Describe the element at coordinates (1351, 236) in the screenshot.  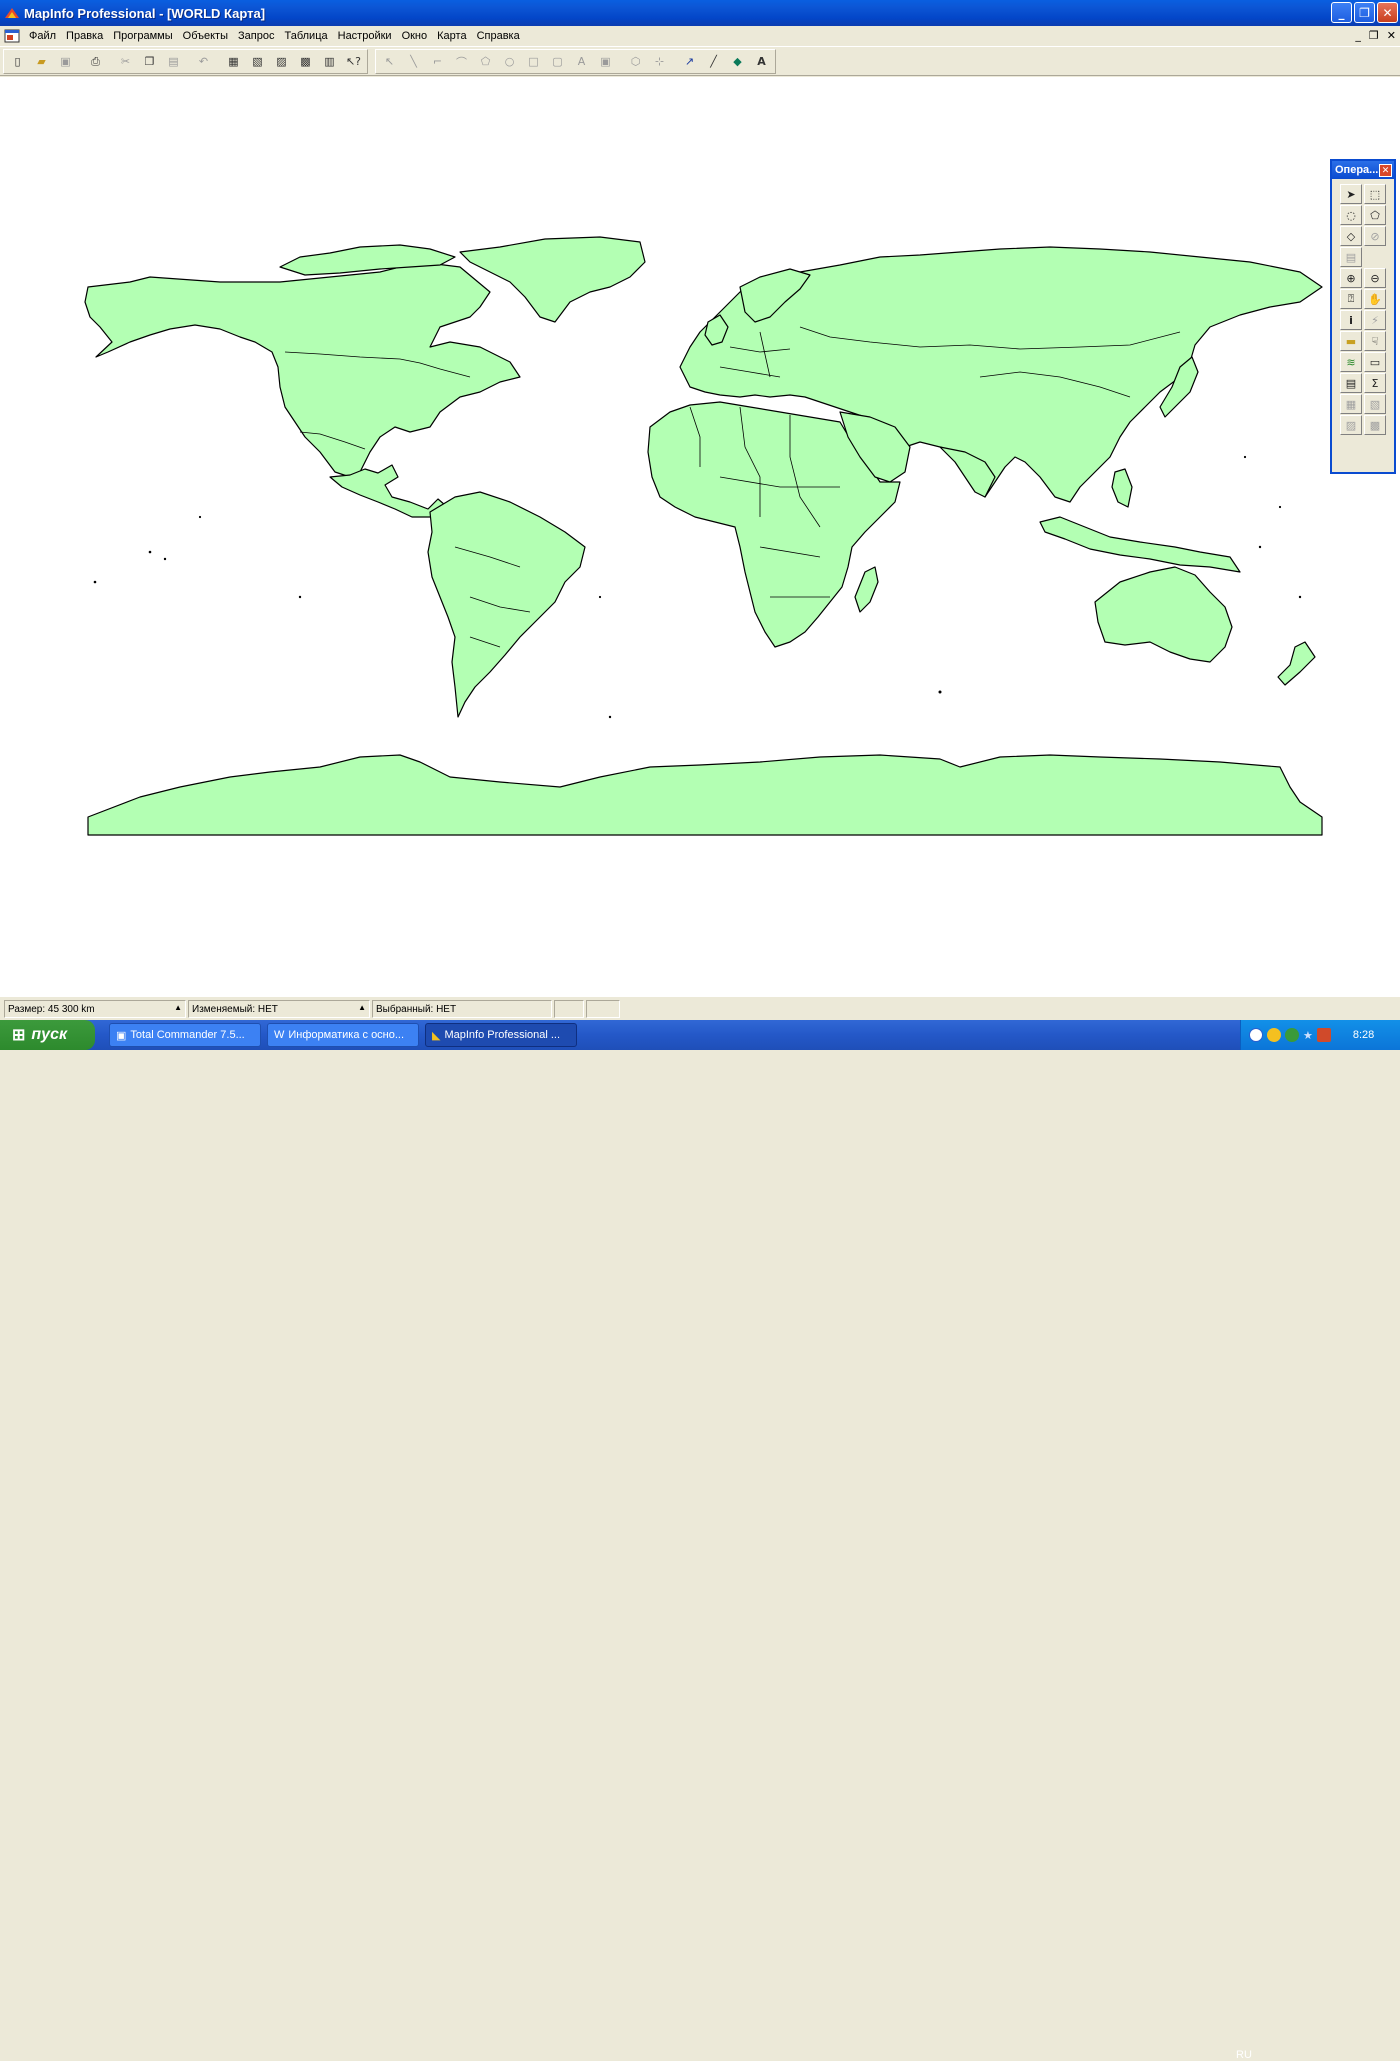
I see `boundary-select-icon: ◇` at that location.